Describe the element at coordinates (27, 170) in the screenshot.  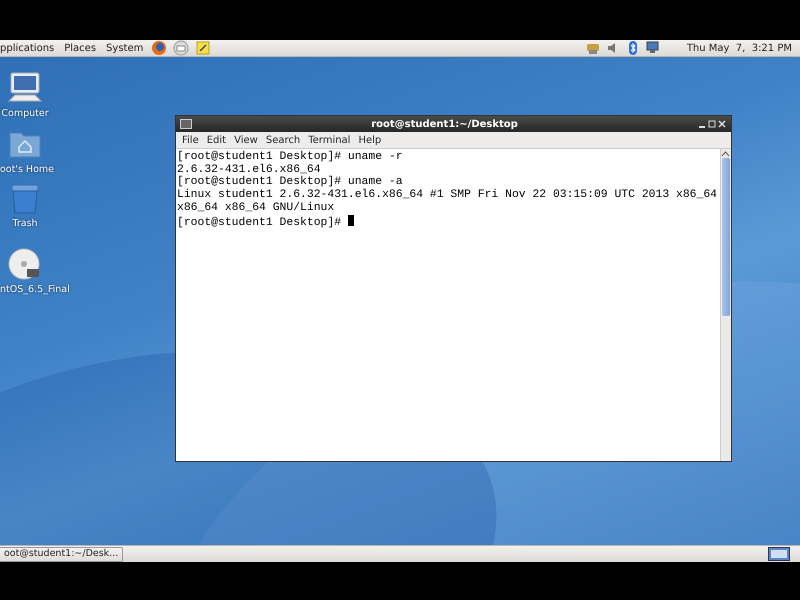
I see `icon-label: oot's Home` at that location.